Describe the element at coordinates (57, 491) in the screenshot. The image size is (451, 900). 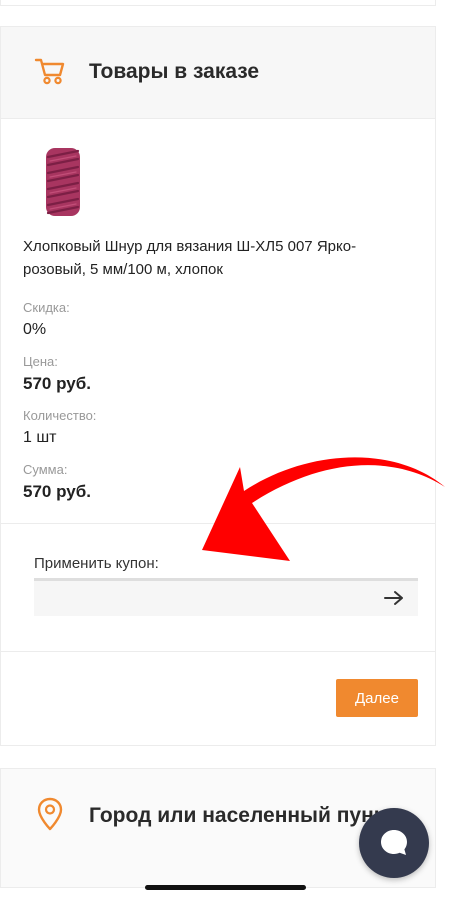
I see `total-value: 570 руб.` at that location.